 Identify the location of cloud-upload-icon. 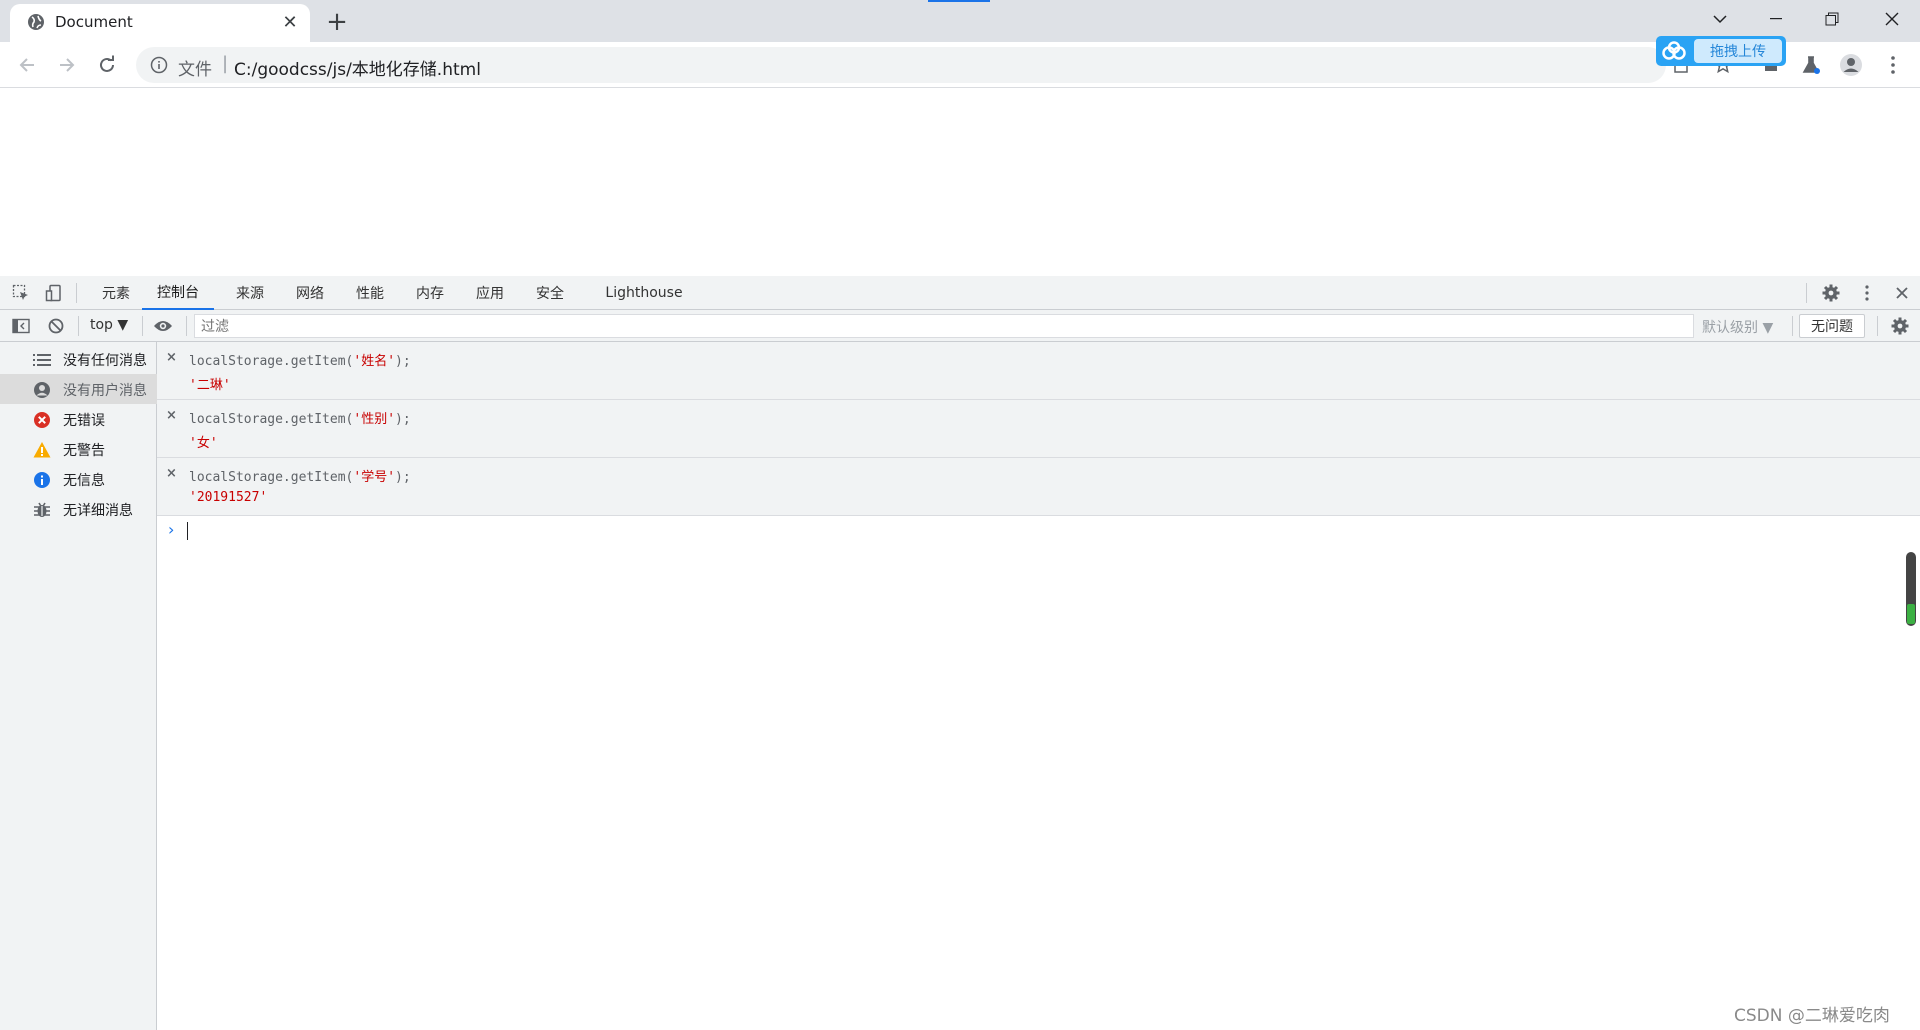
(1674, 51).